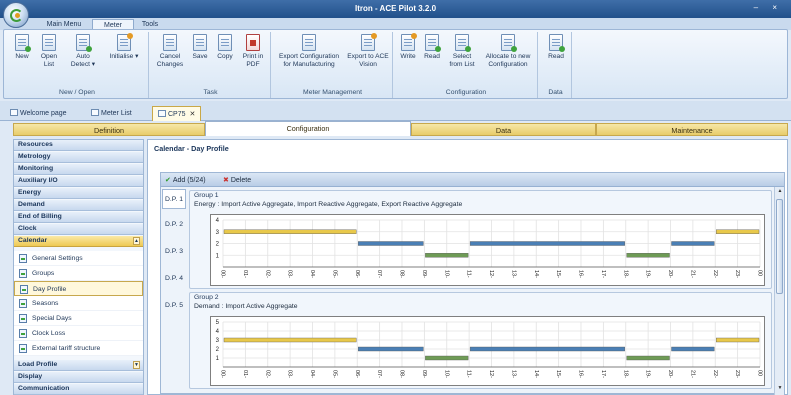 Image resolution: width=791 pixels, height=395 pixels. I want to click on open-list-button: Open List, so click(49, 51).